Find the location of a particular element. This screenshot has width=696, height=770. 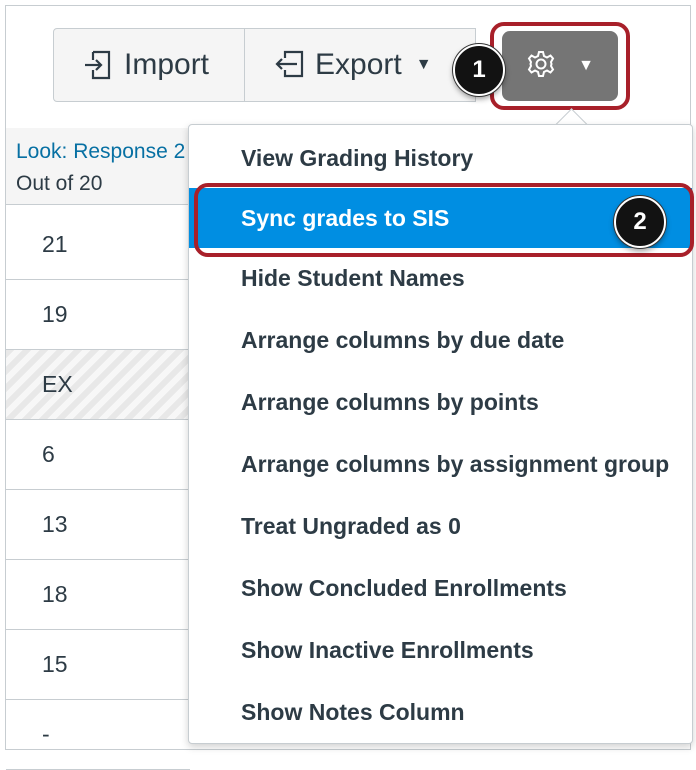

menu-item-arrange-by-due-date: Arrange columns by due date is located at coordinates (440, 340).